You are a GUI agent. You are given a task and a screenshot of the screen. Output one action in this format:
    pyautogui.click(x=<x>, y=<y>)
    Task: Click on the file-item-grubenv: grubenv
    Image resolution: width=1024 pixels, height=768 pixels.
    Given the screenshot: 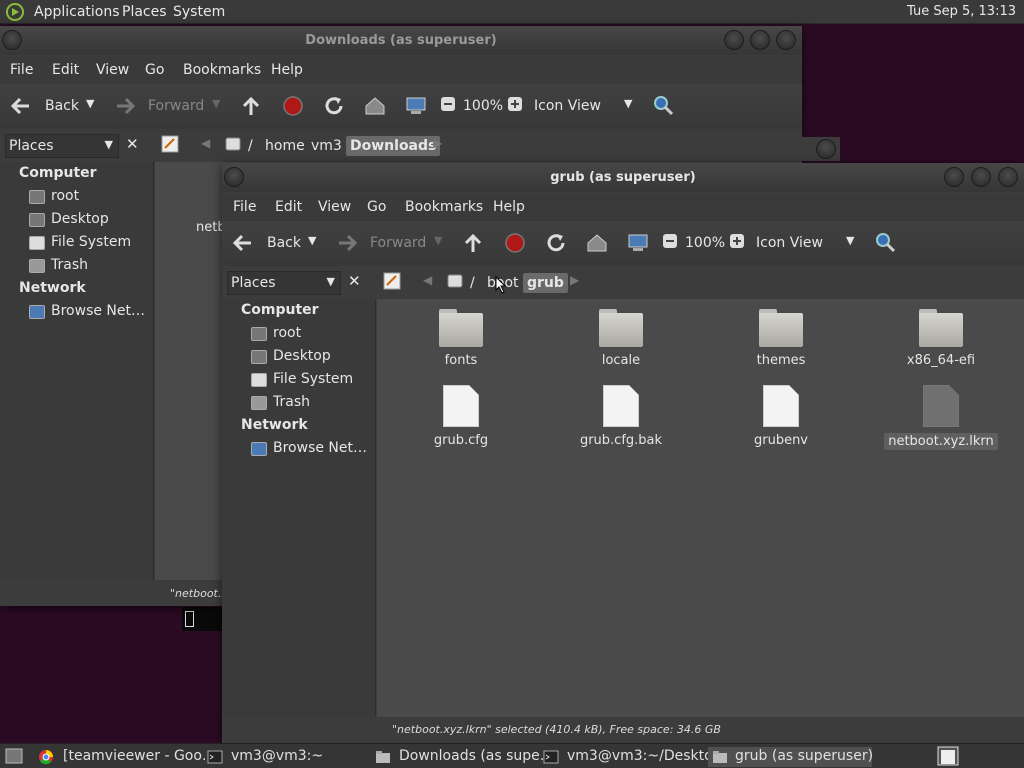 What is the action you would take?
    pyautogui.click(x=781, y=416)
    